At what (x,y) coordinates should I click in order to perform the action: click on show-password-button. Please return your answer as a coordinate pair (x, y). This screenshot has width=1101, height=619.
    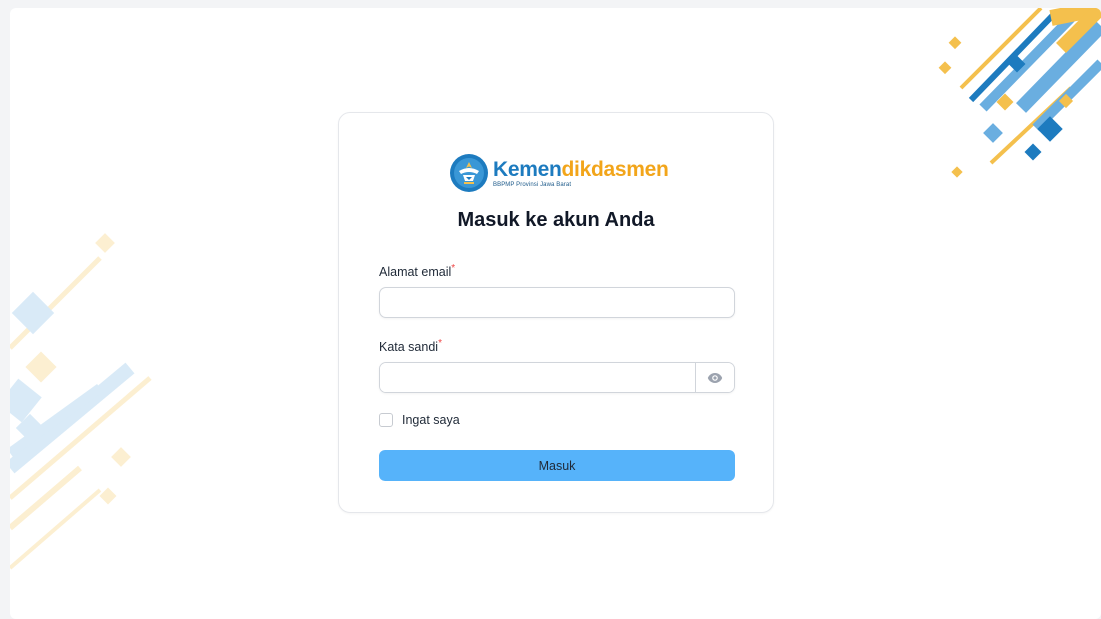
    Looking at the image, I should click on (714, 377).